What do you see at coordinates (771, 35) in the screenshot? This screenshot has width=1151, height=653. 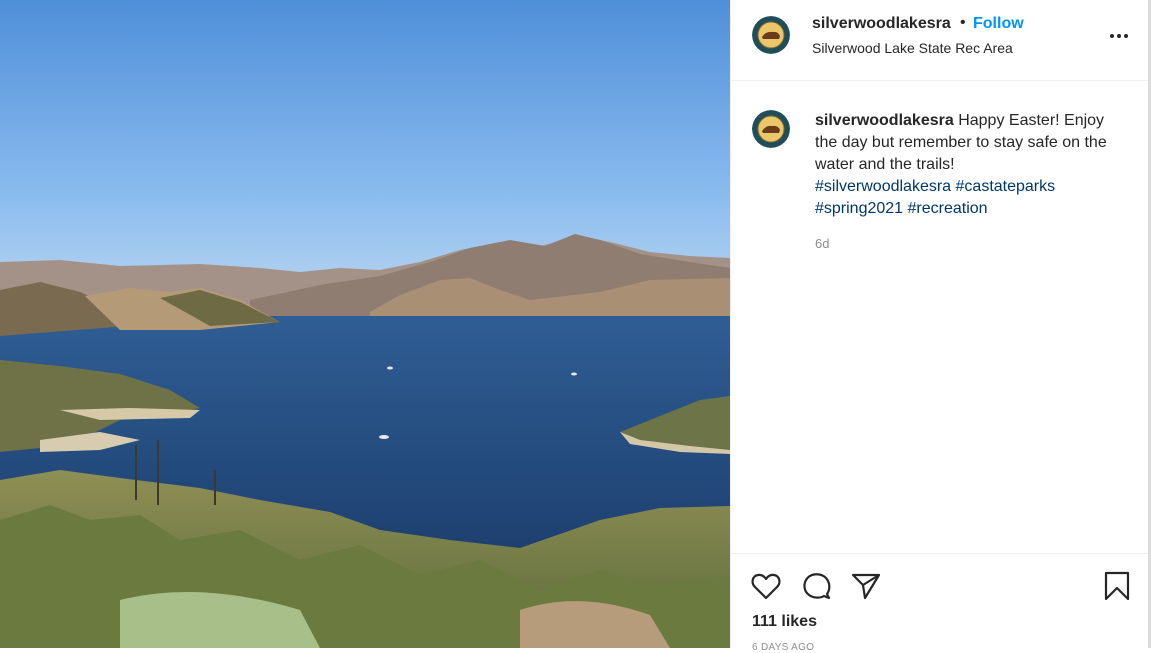 I see `account-avatar` at bounding box center [771, 35].